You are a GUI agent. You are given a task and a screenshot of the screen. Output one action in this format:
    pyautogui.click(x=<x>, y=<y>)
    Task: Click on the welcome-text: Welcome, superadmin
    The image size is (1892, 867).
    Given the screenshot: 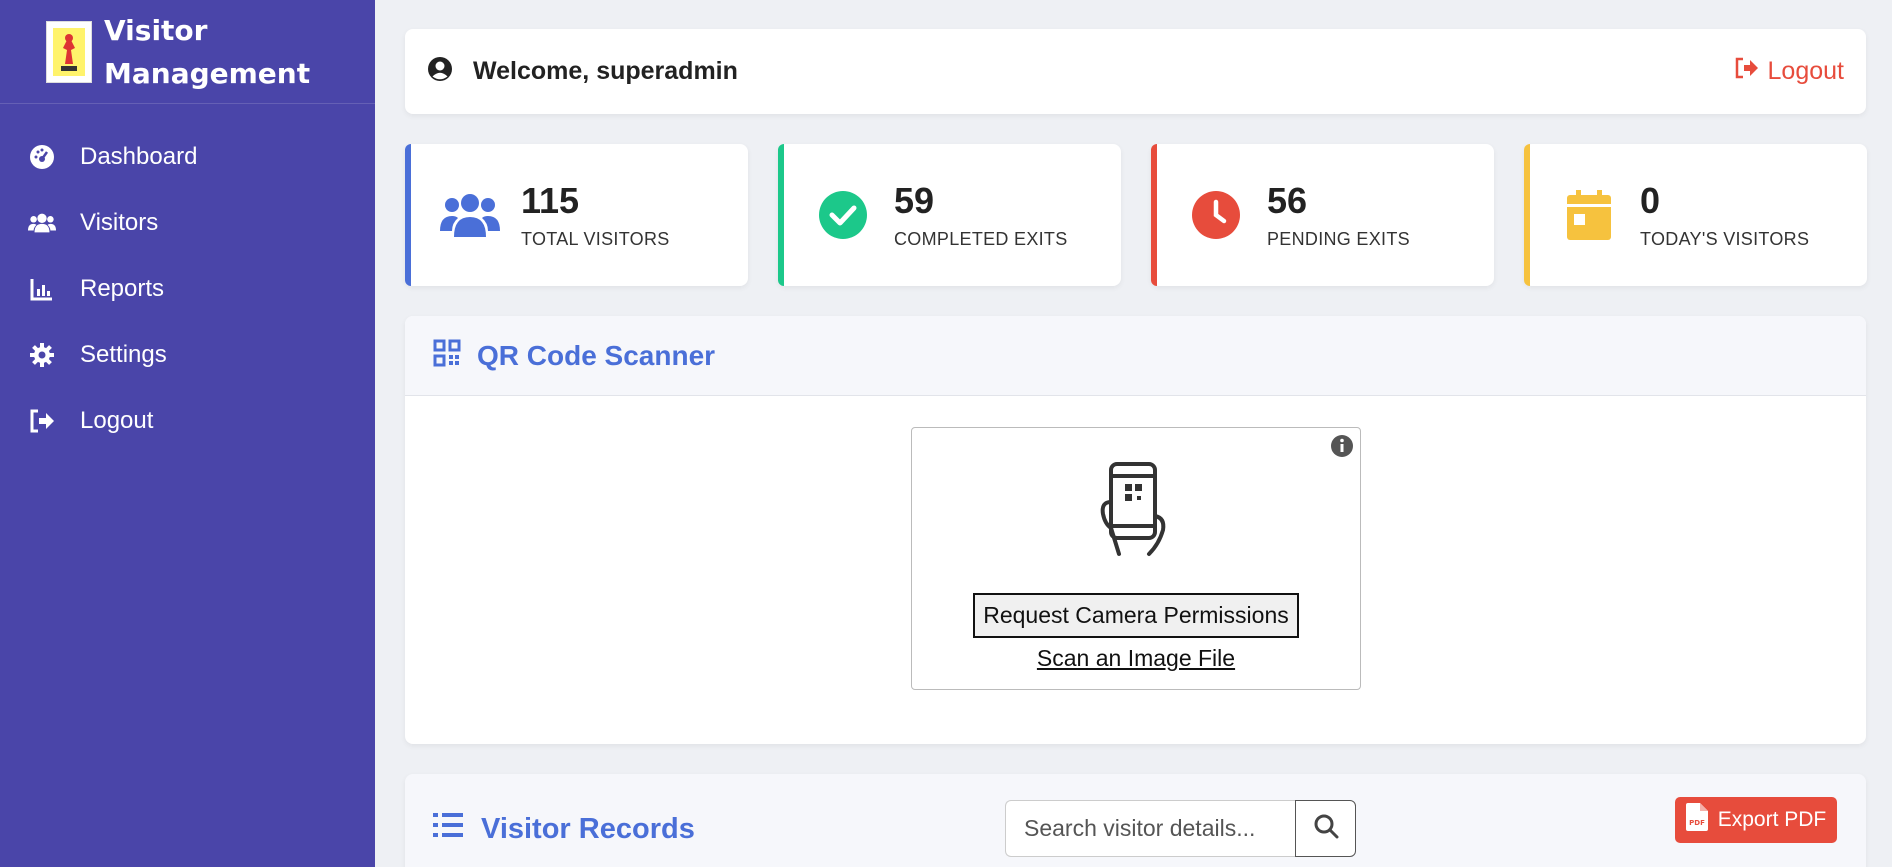 What is the action you would take?
    pyautogui.click(x=605, y=71)
    